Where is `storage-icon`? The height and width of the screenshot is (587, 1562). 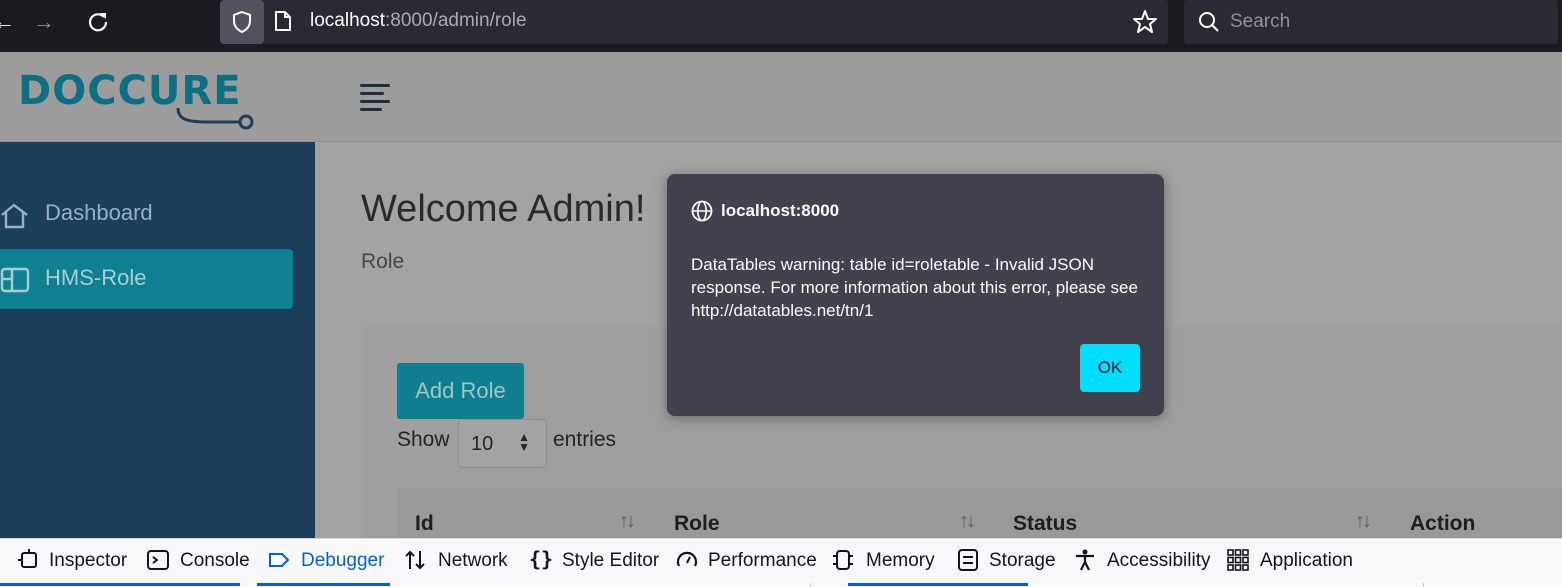
storage-icon is located at coordinates (968, 560).